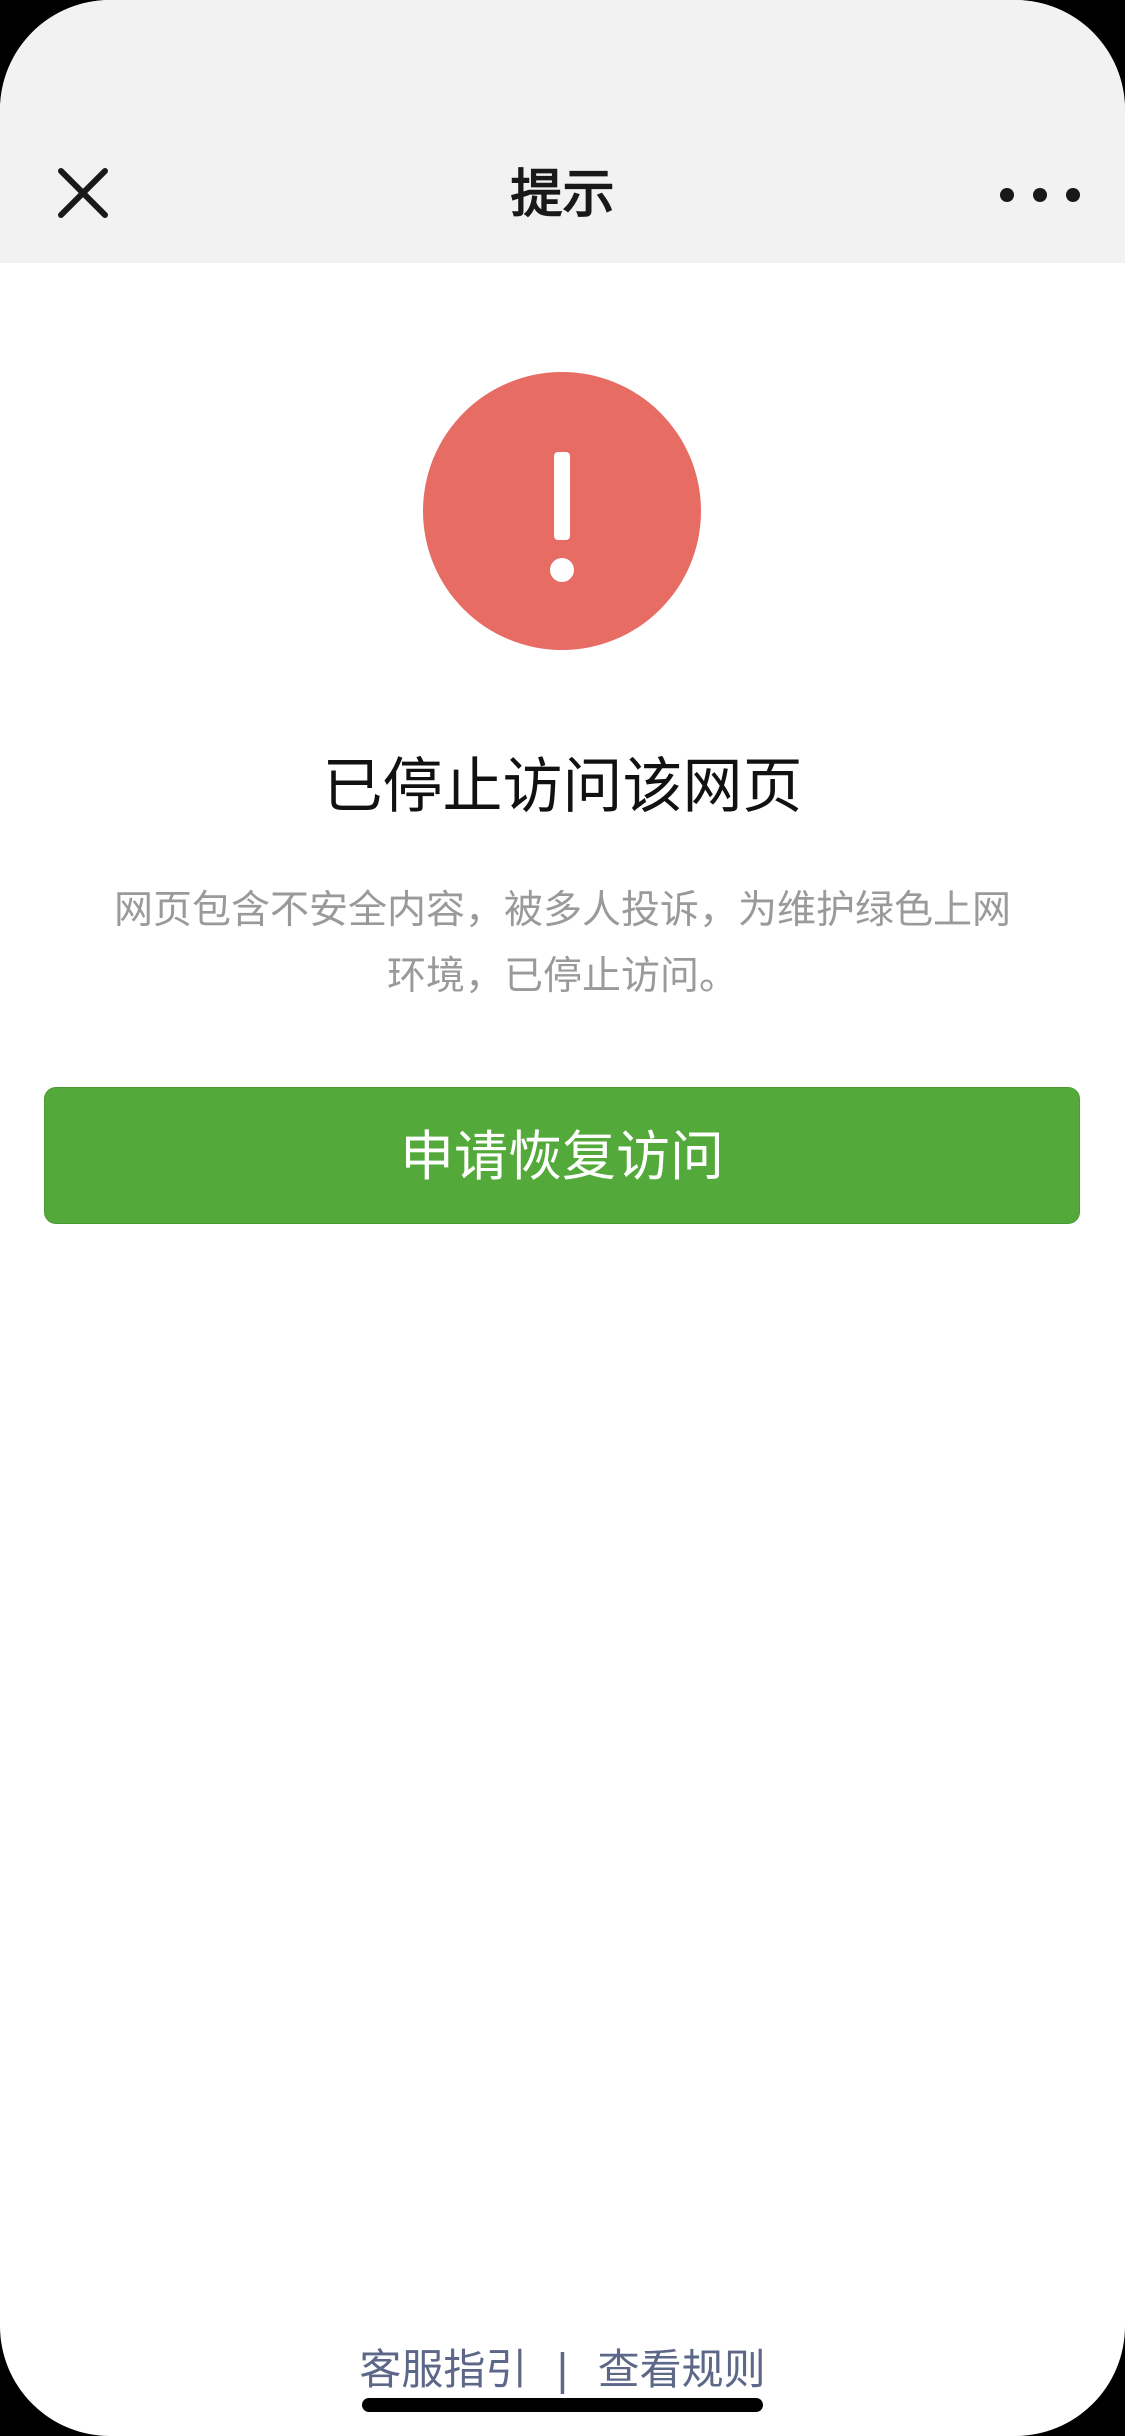 The image size is (1125, 2436). What do you see at coordinates (562, 496) in the screenshot?
I see `exclamation-bar` at bounding box center [562, 496].